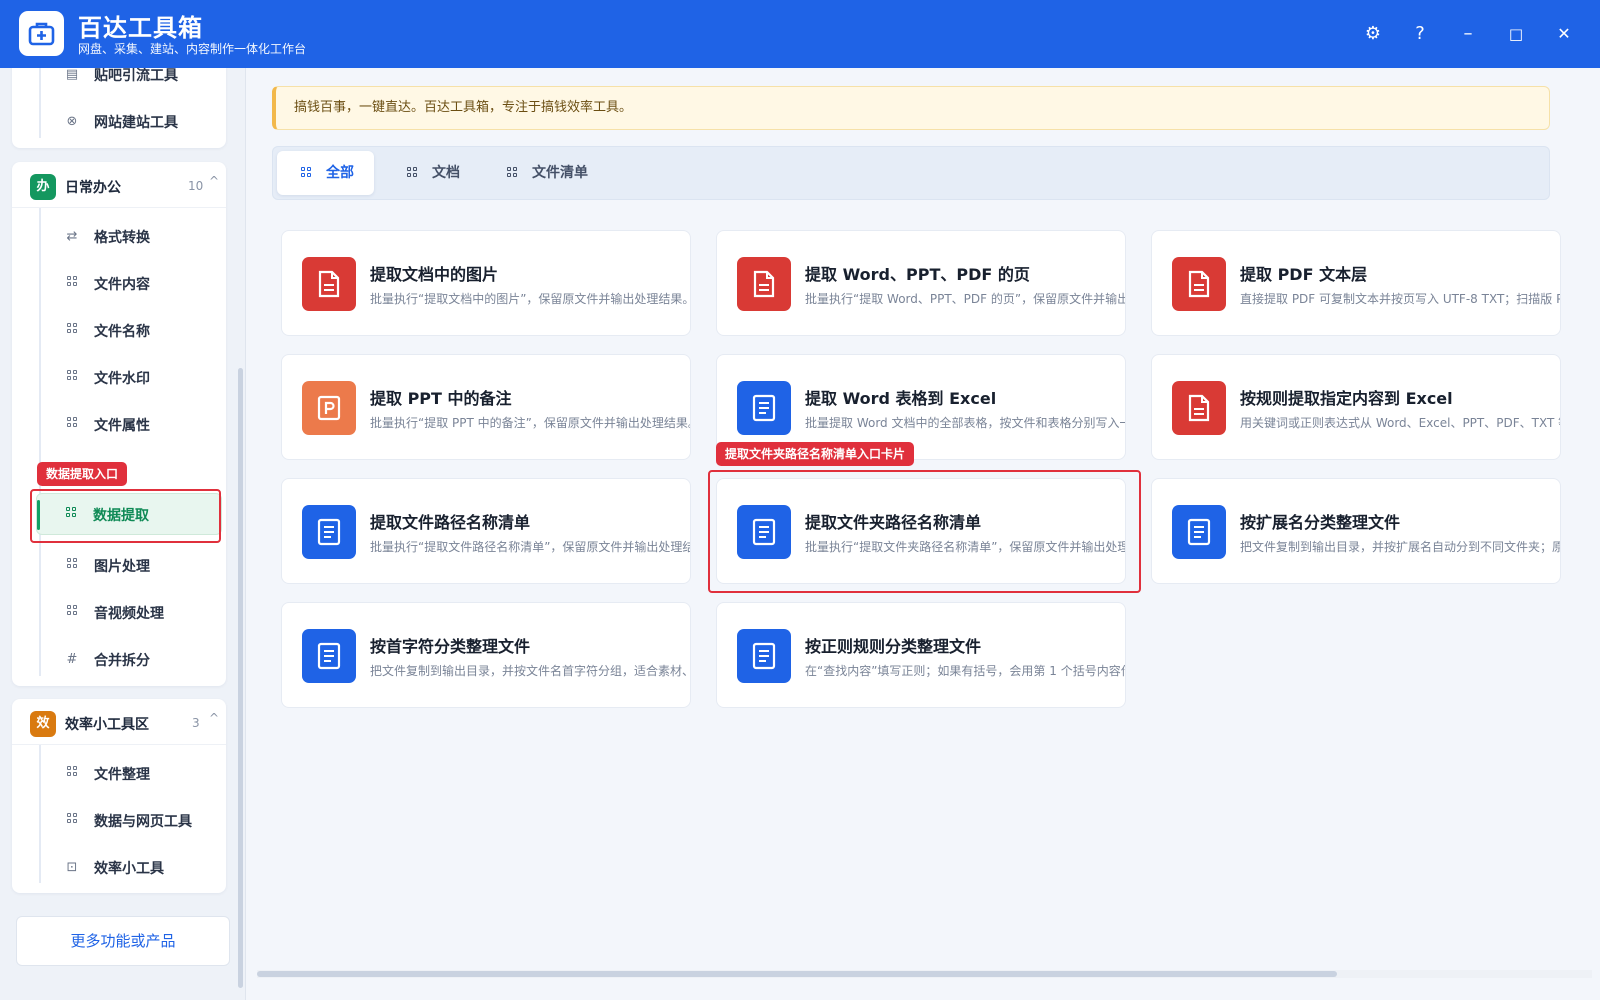  Describe the element at coordinates (131, 425) in the screenshot. I see `sidebar-item-file-properties: 文件属性` at that location.